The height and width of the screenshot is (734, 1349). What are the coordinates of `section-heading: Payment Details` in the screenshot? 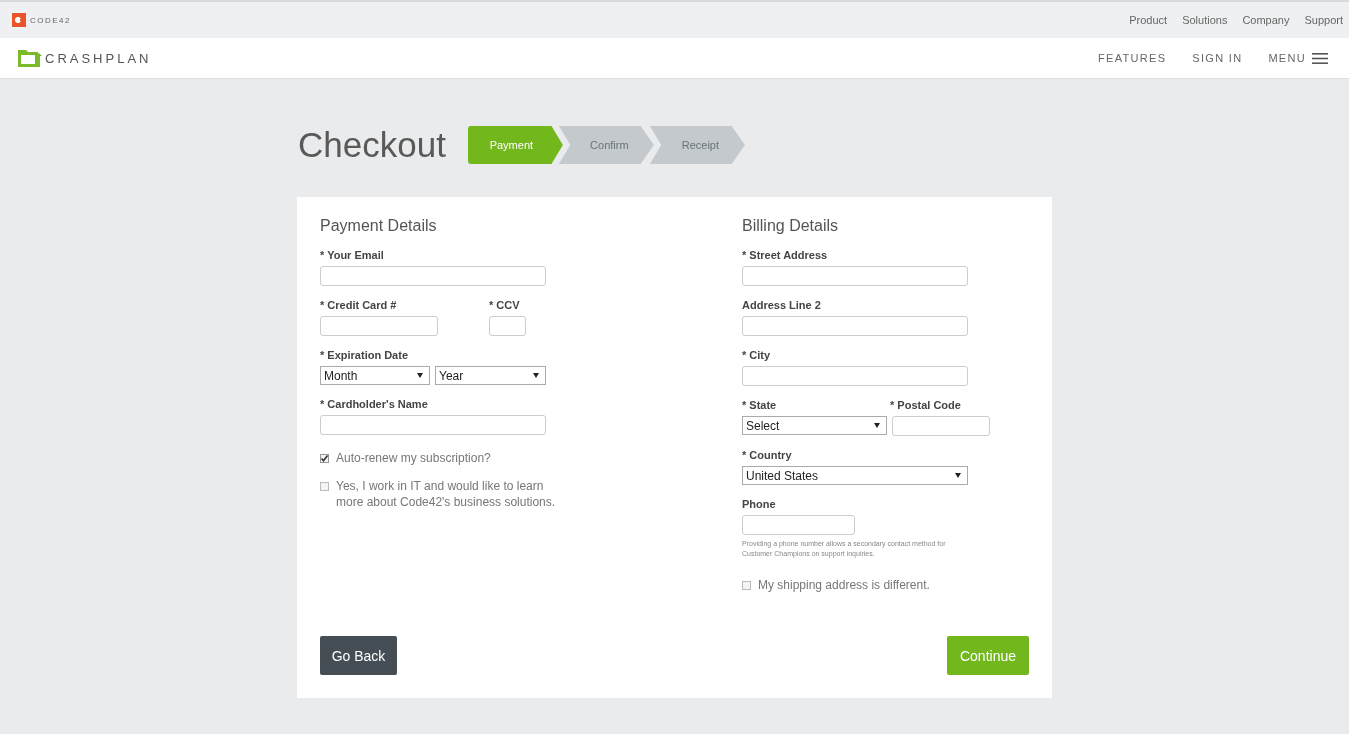 It's located at (379, 226).